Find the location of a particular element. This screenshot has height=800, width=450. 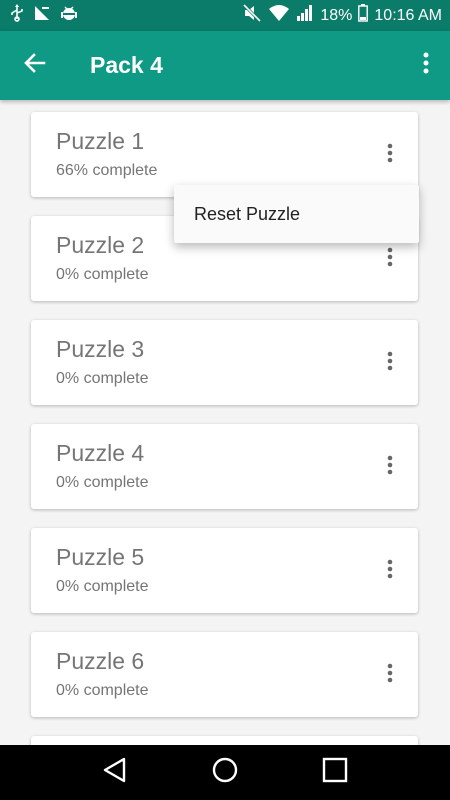

nav-back-button is located at coordinates (115, 773).